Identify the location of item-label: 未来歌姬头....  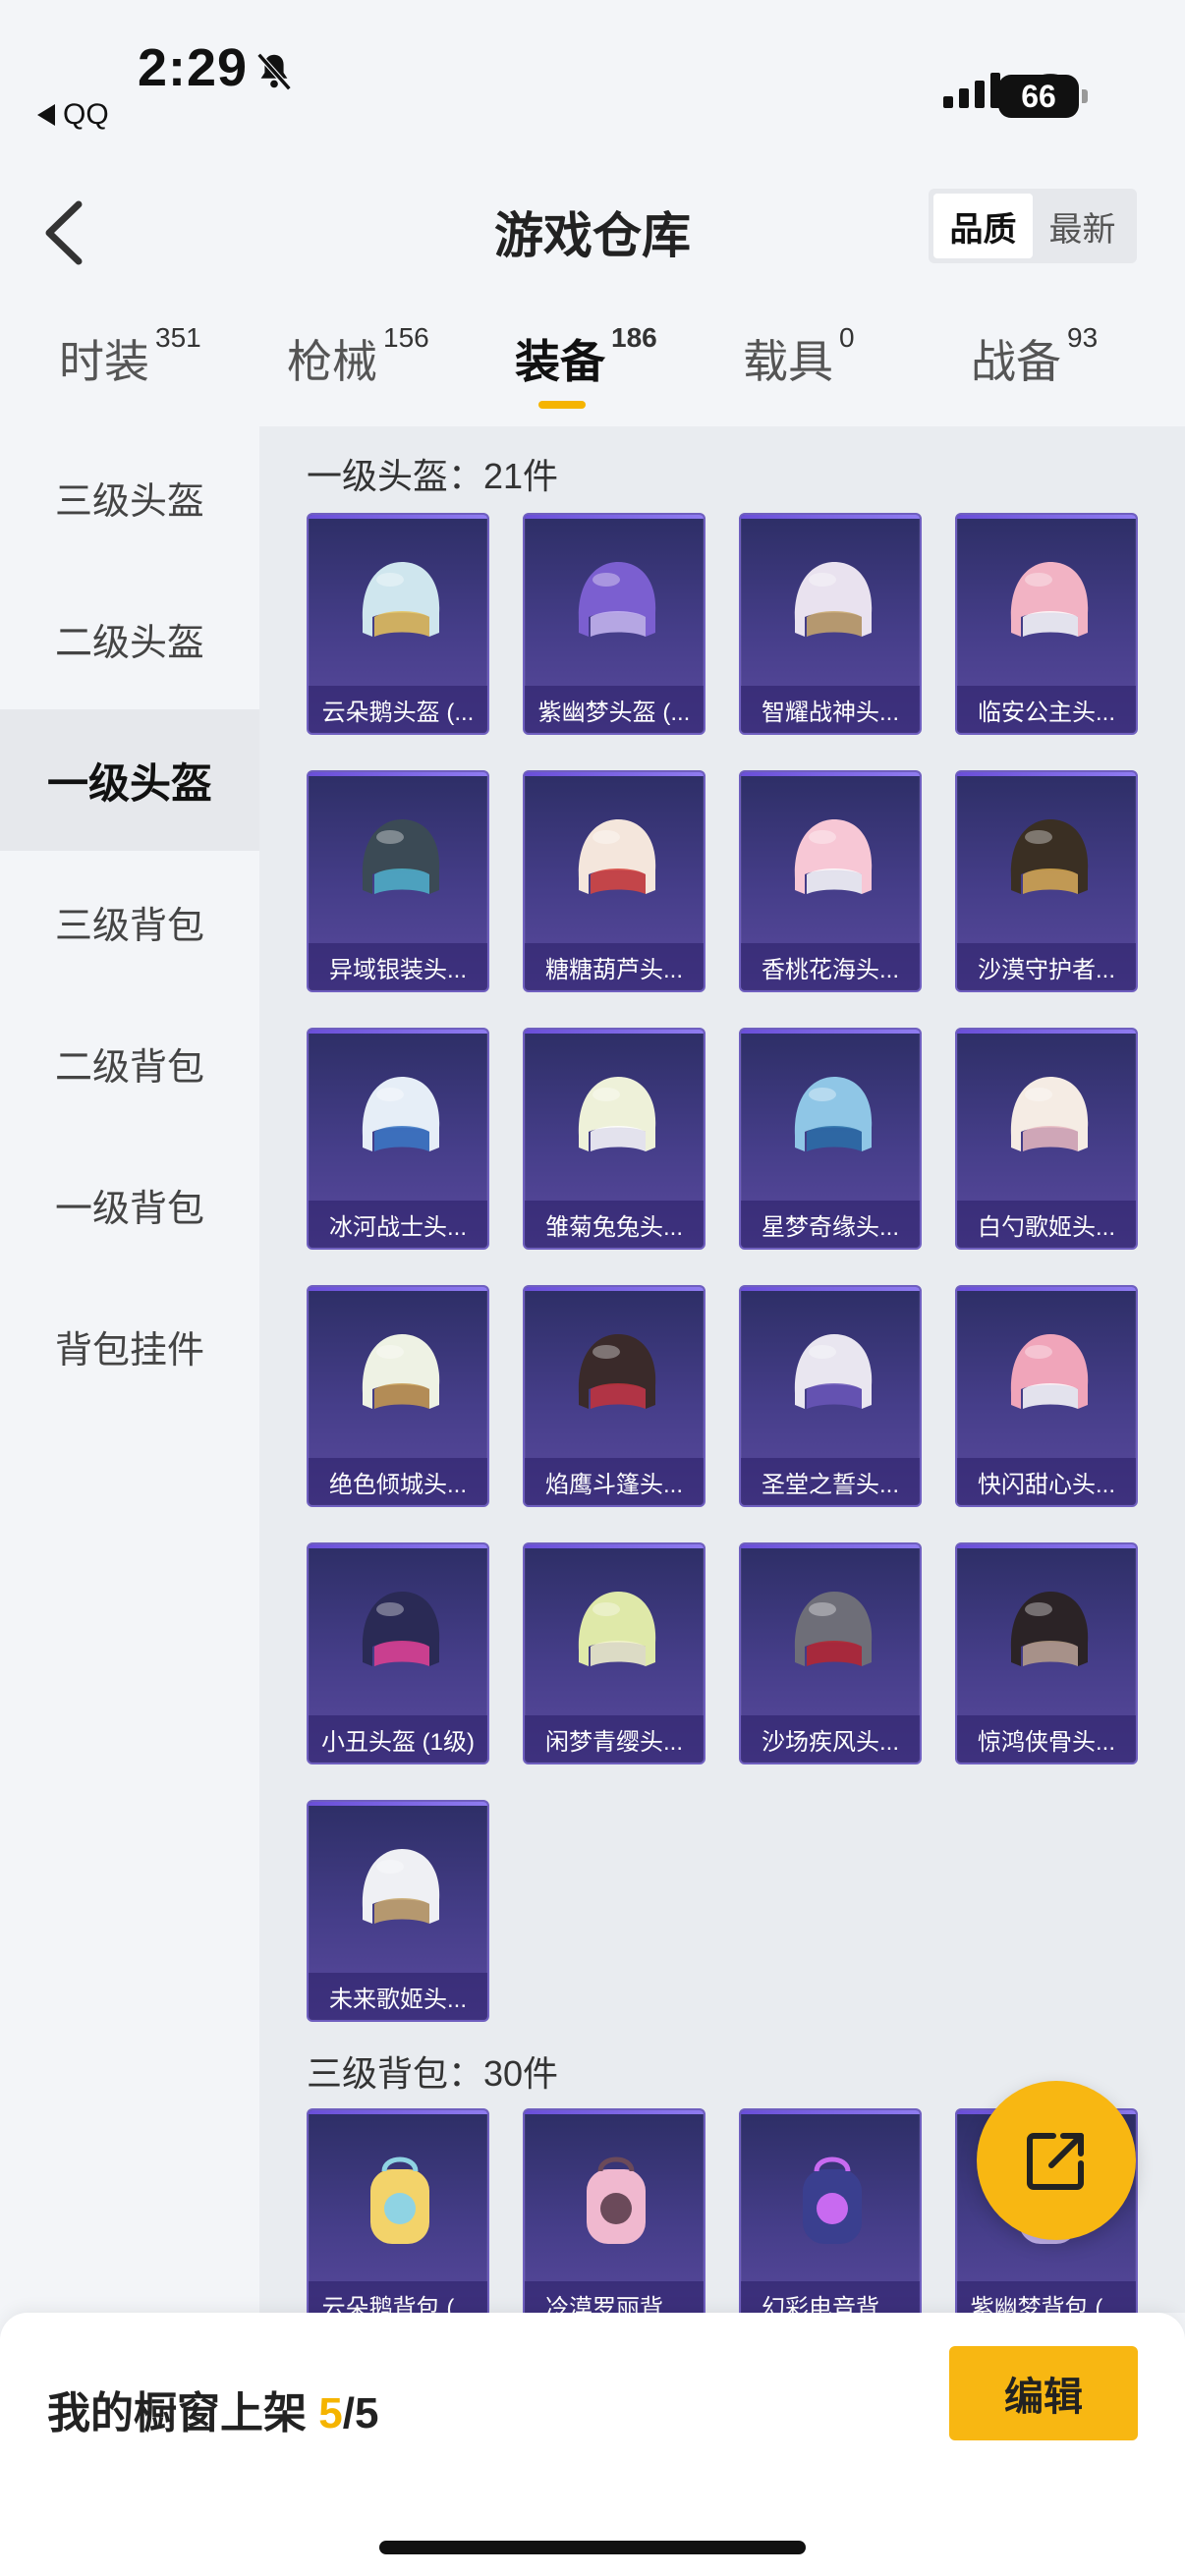
(398, 1996).